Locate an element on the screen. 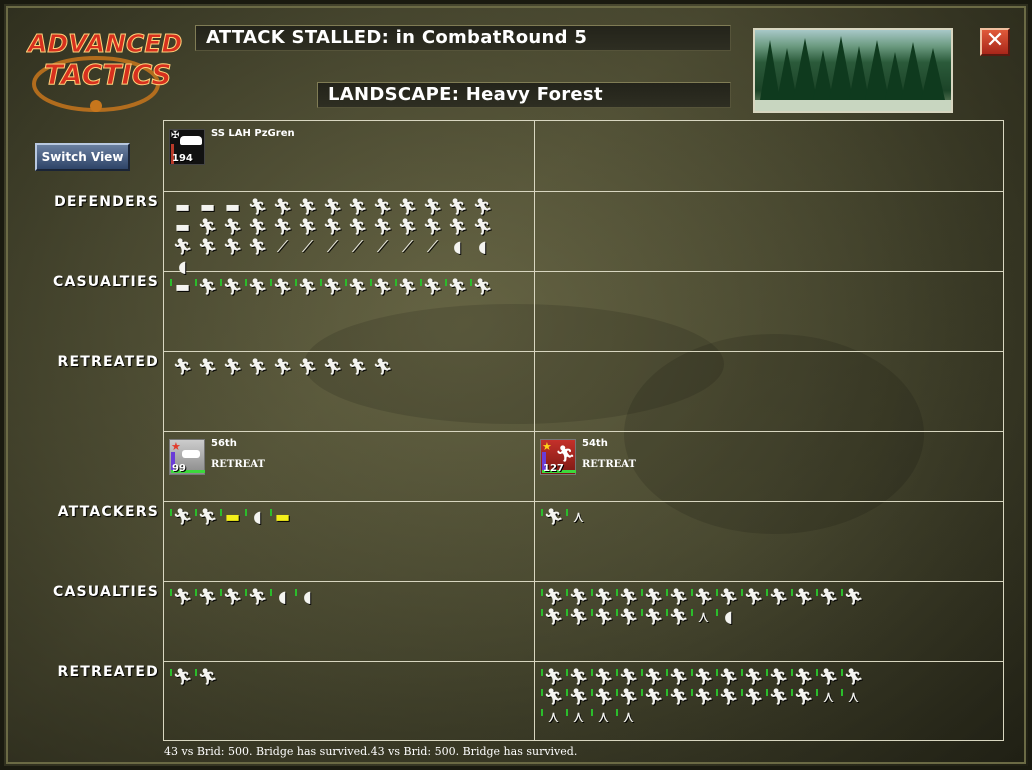 This screenshot has width=1032, height=770. terrain-image is located at coordinates (853, 70).